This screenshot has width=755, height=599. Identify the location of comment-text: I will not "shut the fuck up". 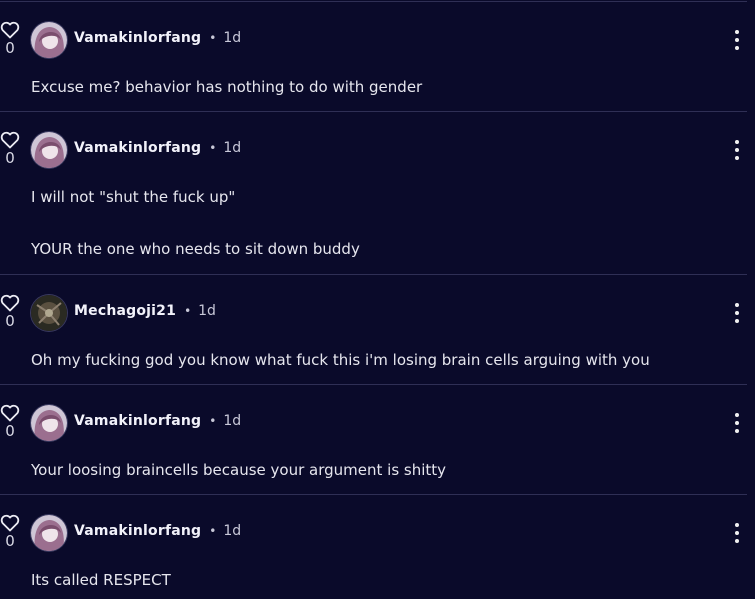
(133, 197).